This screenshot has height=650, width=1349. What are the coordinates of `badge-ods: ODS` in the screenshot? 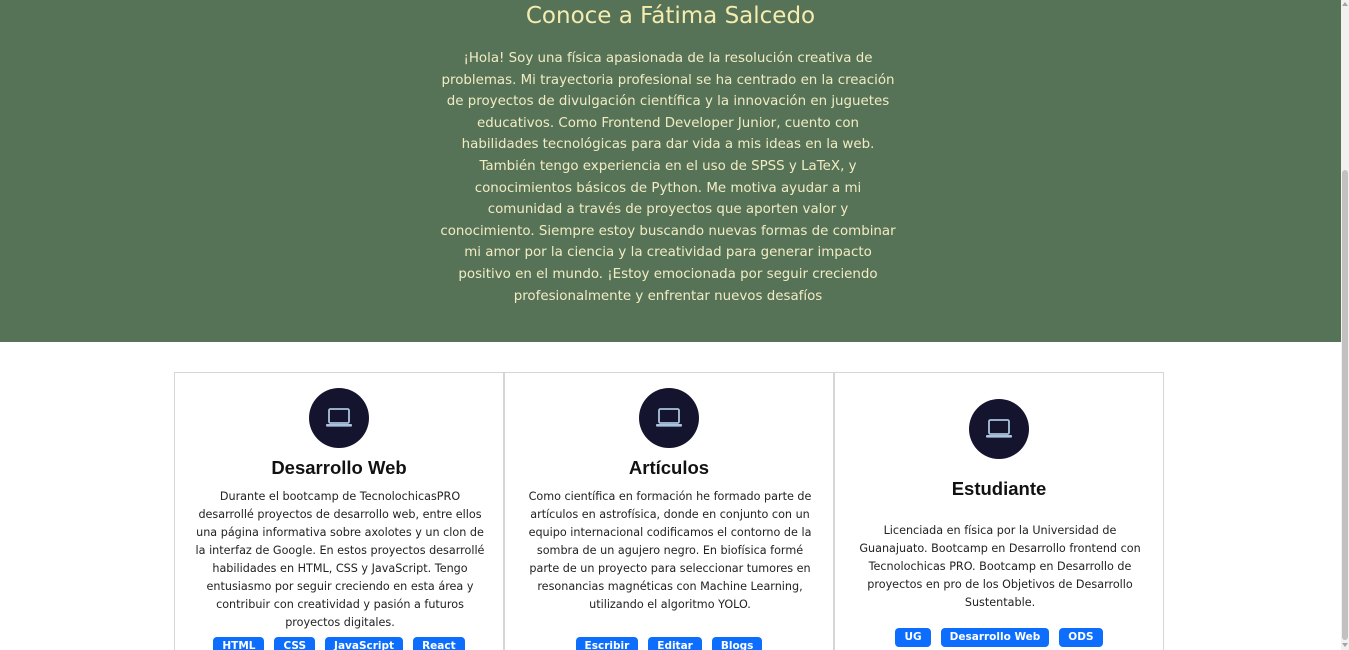 It's located at (1081, 637).